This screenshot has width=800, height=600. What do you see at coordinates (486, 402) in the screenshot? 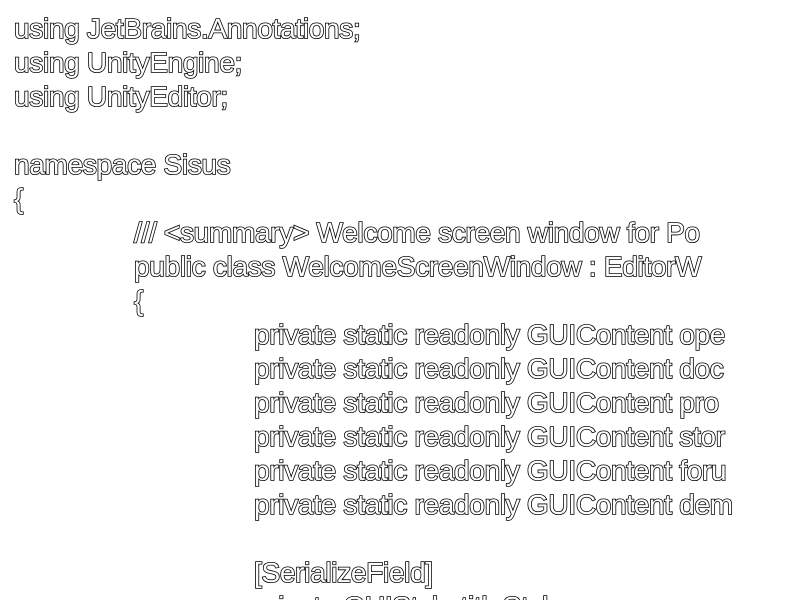
I see `code-line-12: private static readonly GUIContent pro` at bounding box center [486, 402].